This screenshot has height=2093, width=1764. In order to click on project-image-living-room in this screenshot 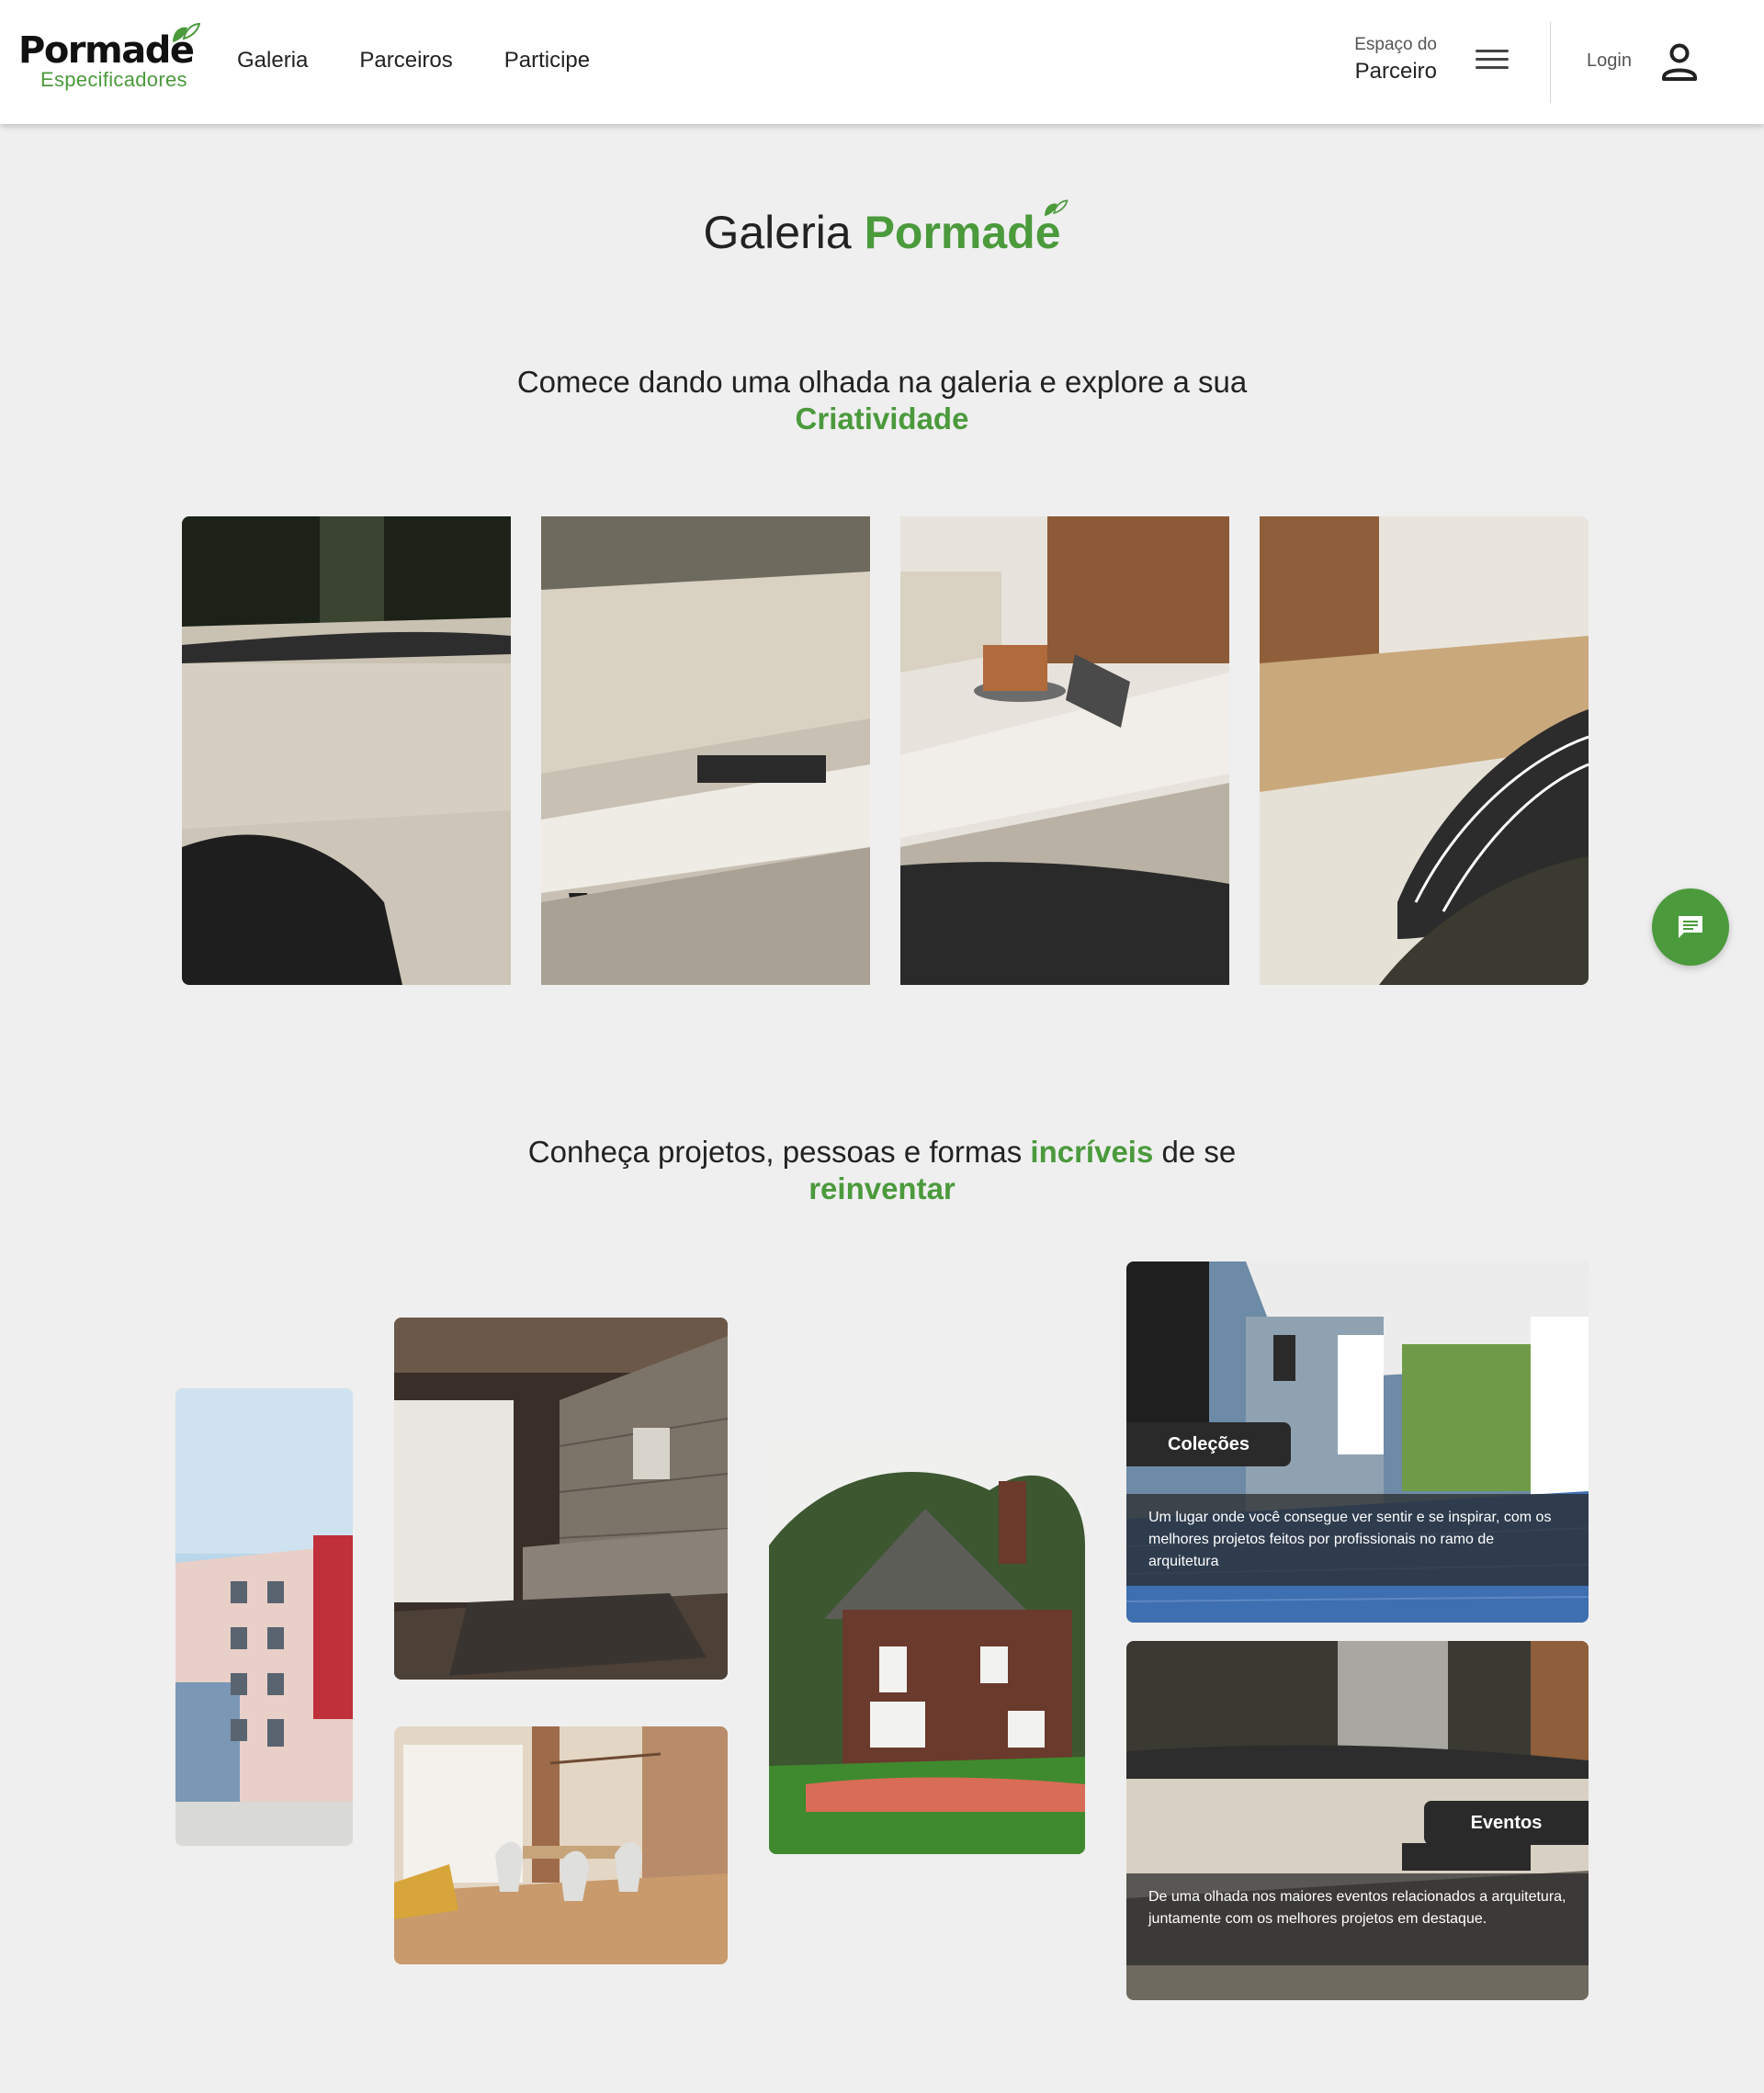, I will do `click(561, 1499)`.